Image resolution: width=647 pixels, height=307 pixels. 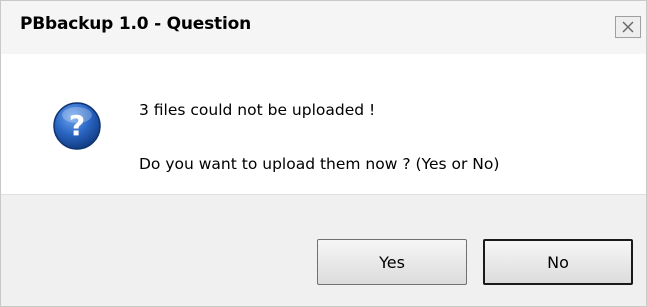 I want to click on close-button, so click(x=628, y=27).